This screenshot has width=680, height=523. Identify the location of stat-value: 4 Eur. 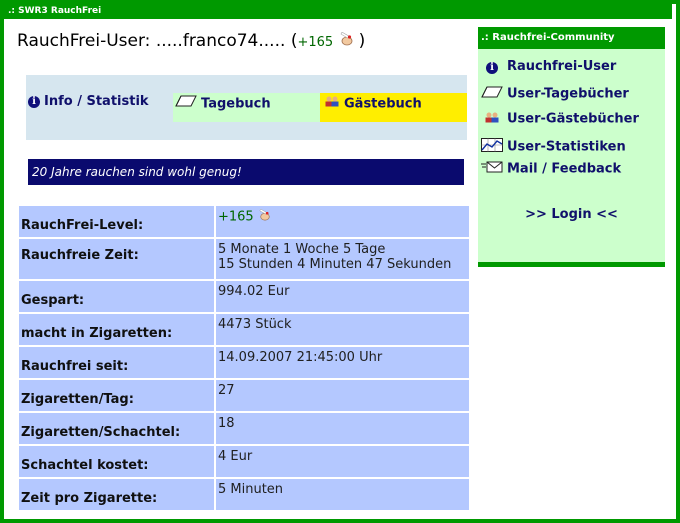
(342, 461).